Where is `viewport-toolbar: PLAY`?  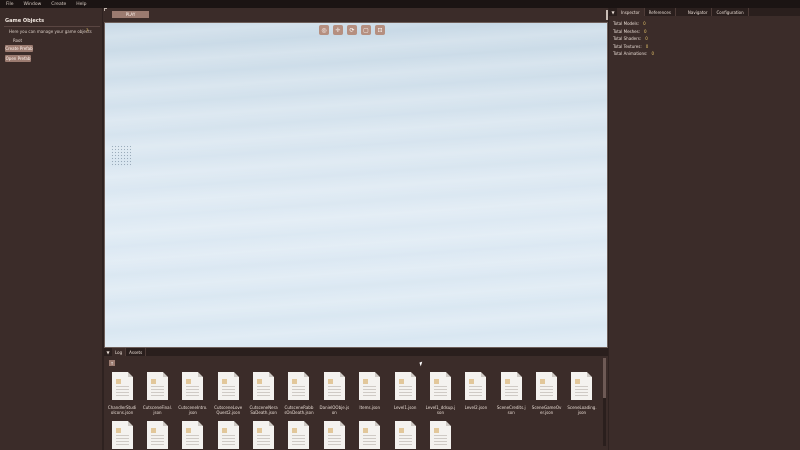 viewport-toolbar: PLAY is located at coordinates (355, 15).